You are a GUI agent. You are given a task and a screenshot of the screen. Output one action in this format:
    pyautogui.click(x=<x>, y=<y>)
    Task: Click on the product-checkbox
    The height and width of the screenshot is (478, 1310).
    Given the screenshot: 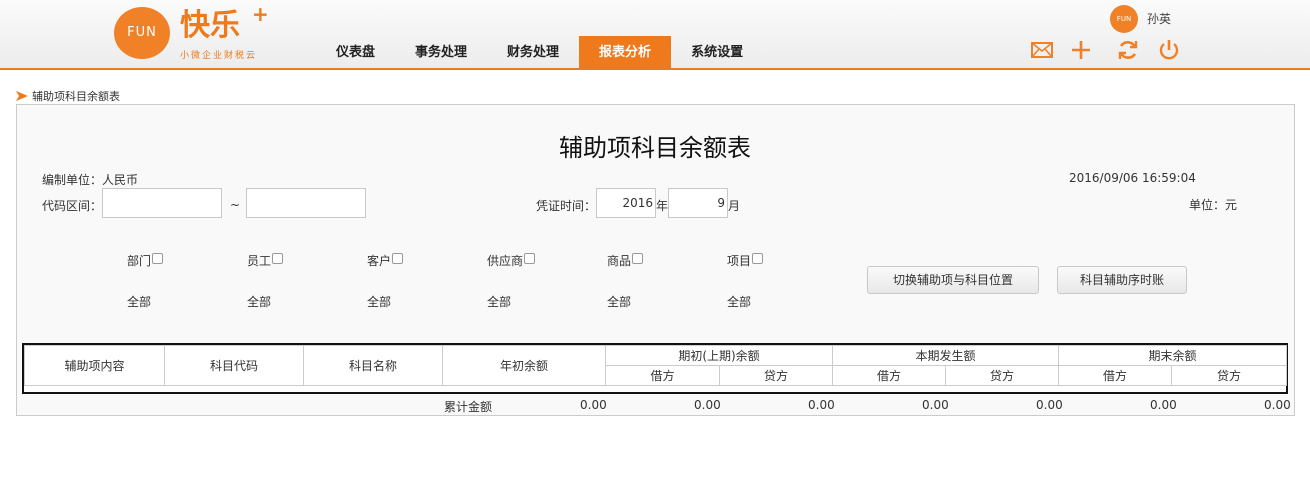 What is the action you would take?
    pyautogui.click(x=638, y=258)
    